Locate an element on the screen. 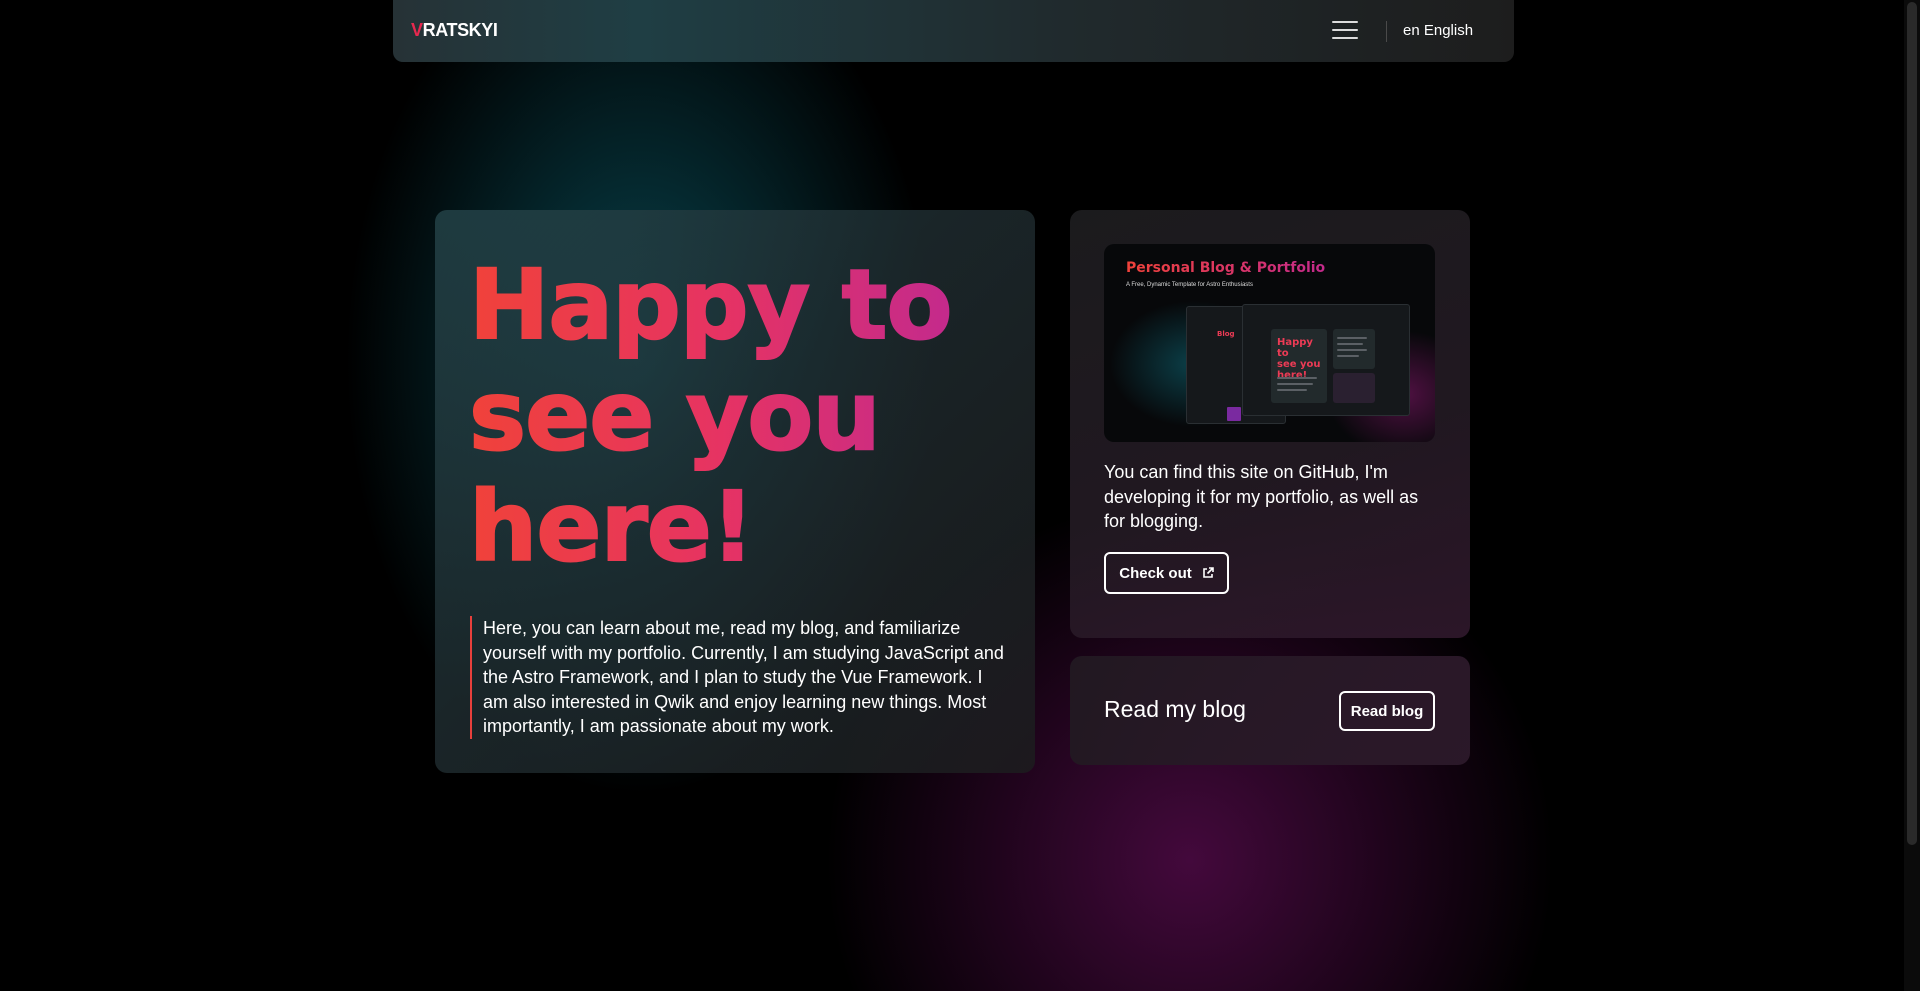 The height and width of the screenshot is (991, 1920). site-logo: VRATSKYI is located at coordinates (454, 30).